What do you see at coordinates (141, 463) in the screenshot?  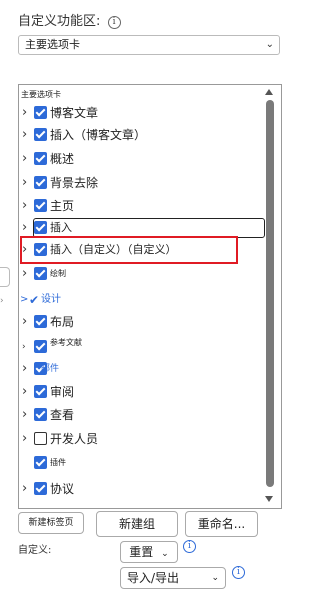 I see `list-item: 插件` at bounding box center [141, 463].